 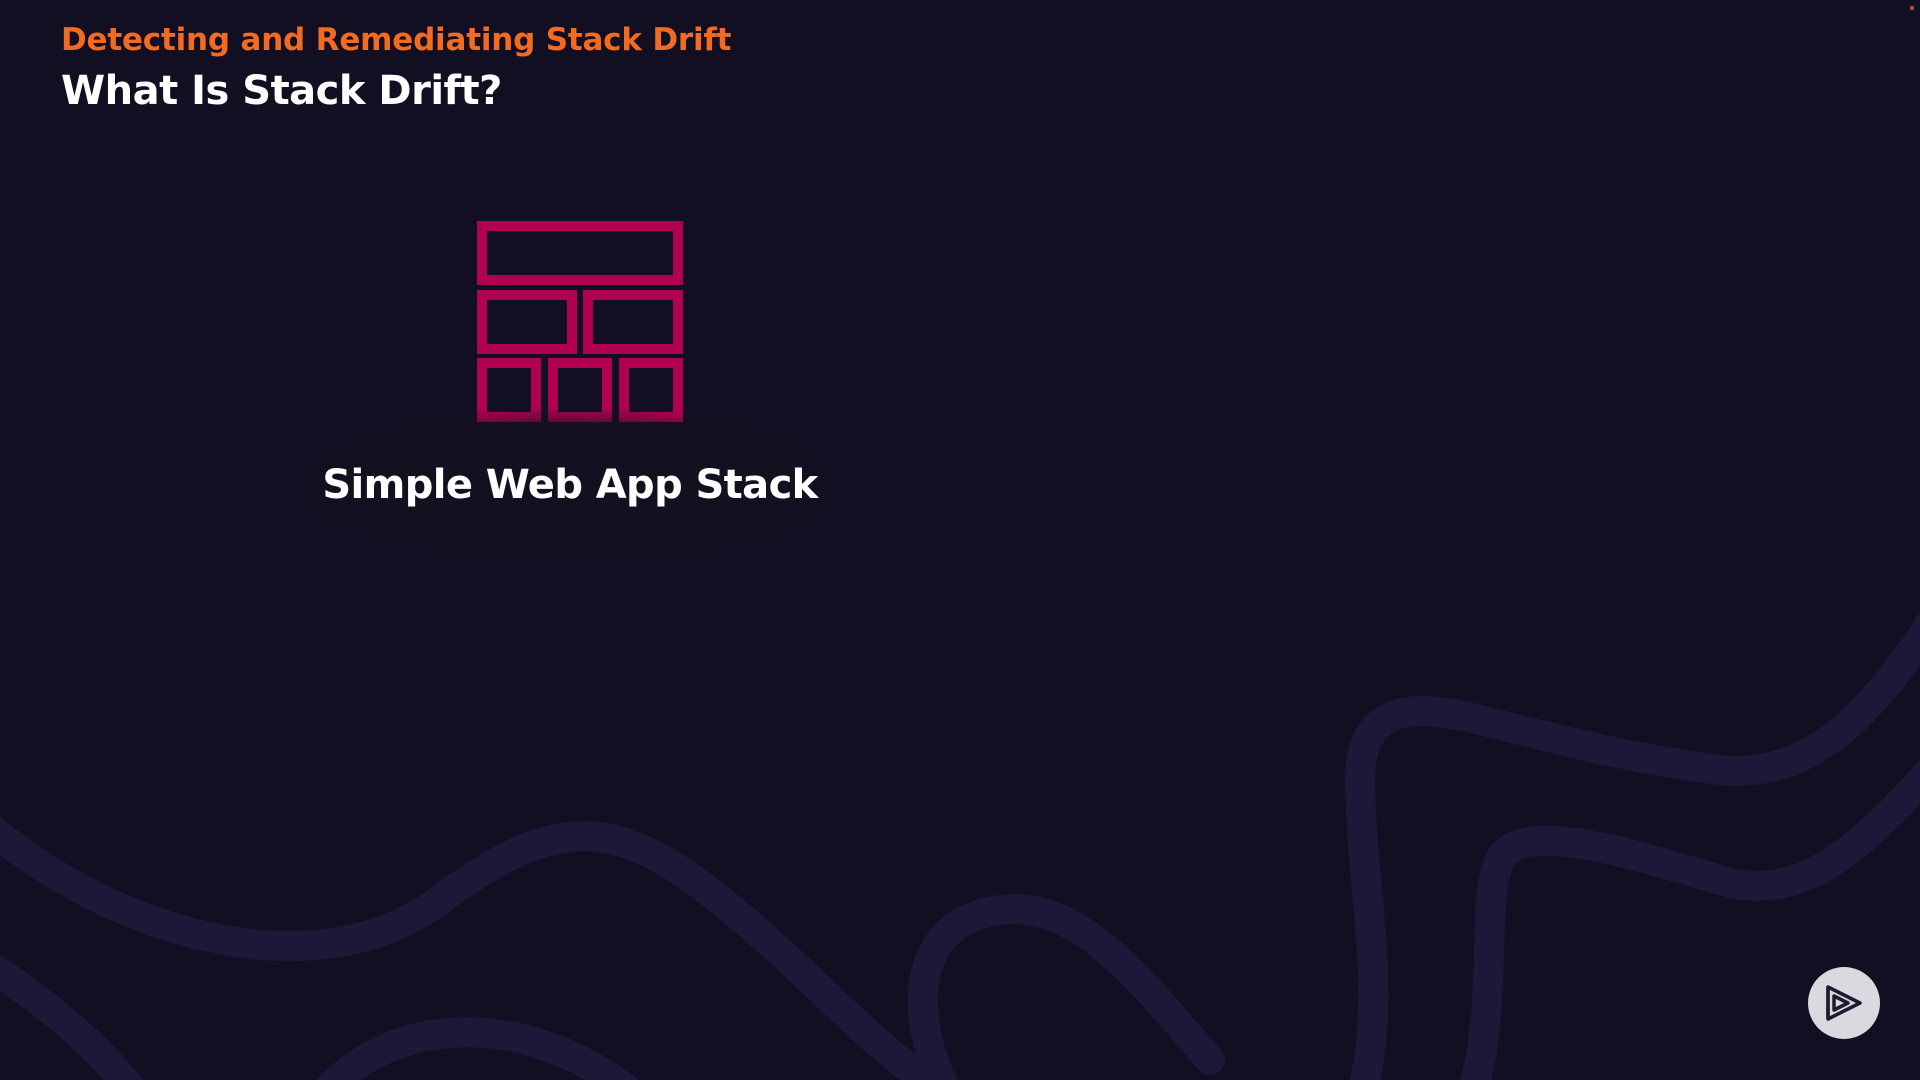 I want to click on brick-top, so click(x=580, y=253).